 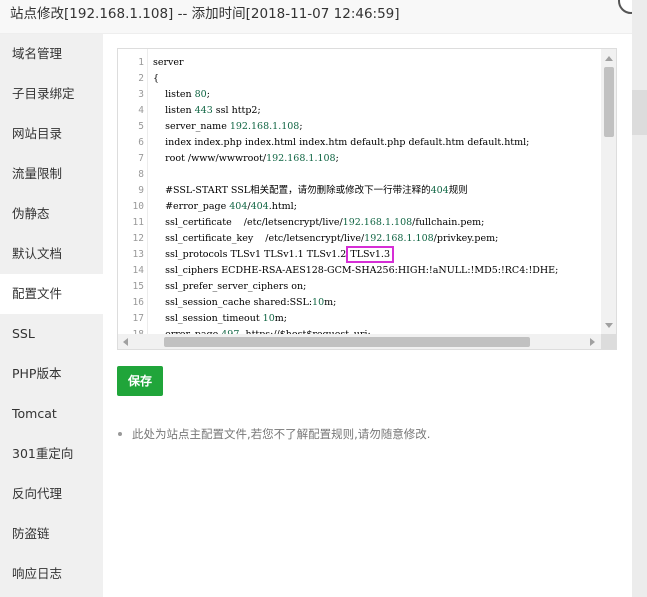 What do you see at coordinates (51, 414) in the screenshot?
I see `sidebar-item-tomcat: Tomcat` at bounding box center [51, 414].